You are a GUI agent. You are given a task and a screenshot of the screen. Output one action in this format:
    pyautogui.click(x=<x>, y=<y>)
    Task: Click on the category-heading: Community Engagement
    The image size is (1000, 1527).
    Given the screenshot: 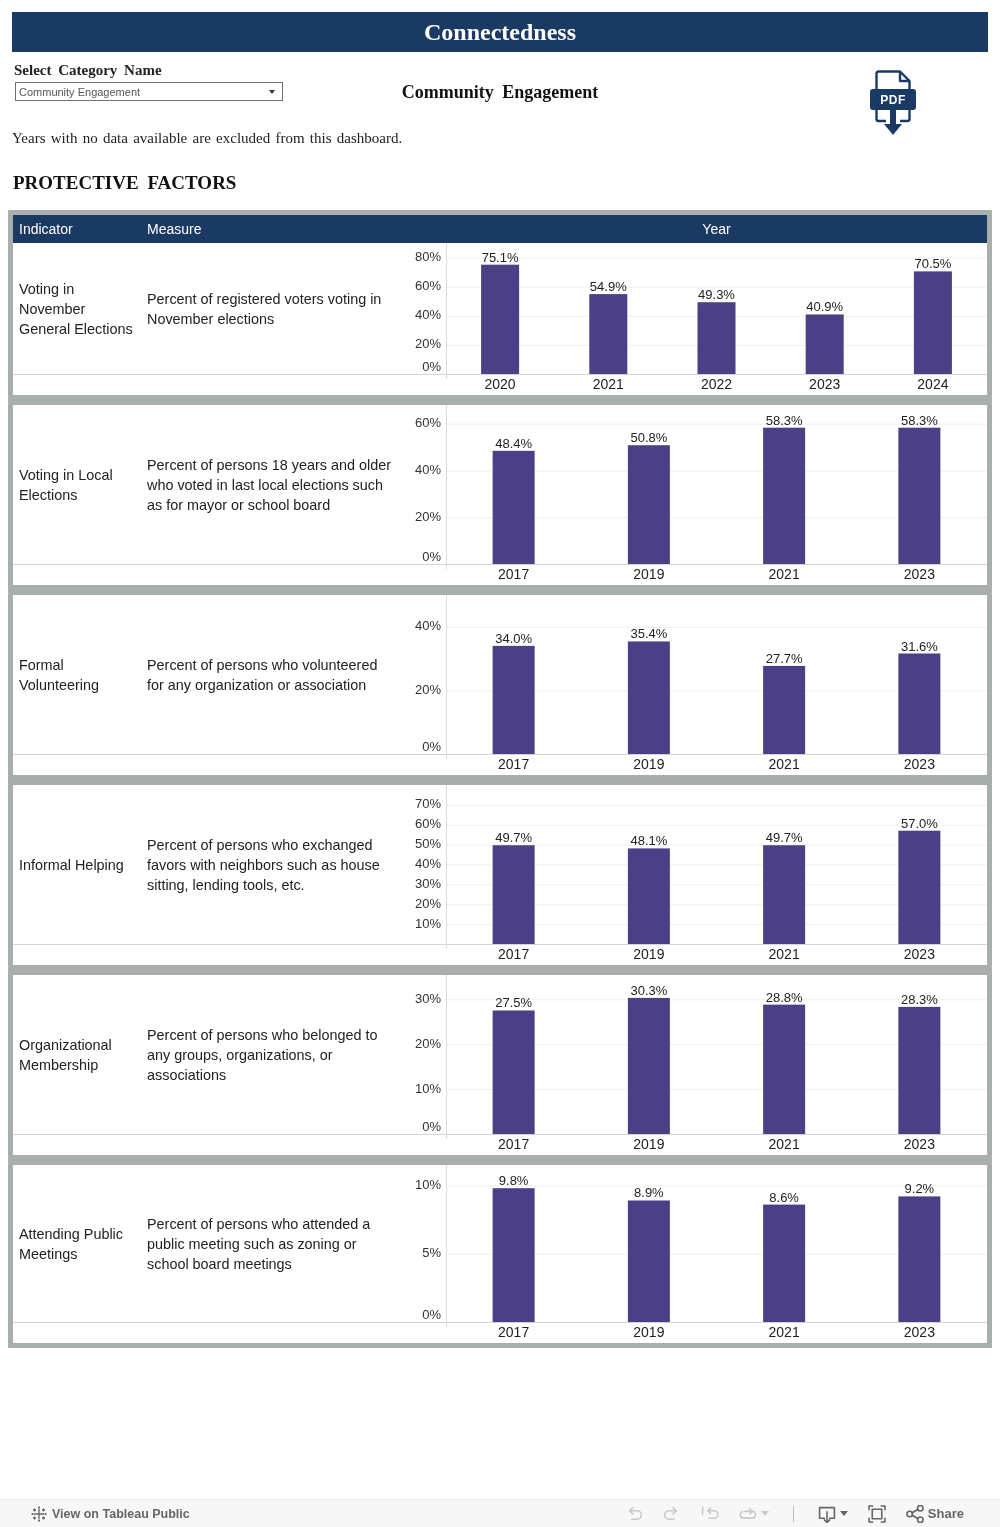 What is the action you would take?
    pyautogui.click(x=500, y=92)
    